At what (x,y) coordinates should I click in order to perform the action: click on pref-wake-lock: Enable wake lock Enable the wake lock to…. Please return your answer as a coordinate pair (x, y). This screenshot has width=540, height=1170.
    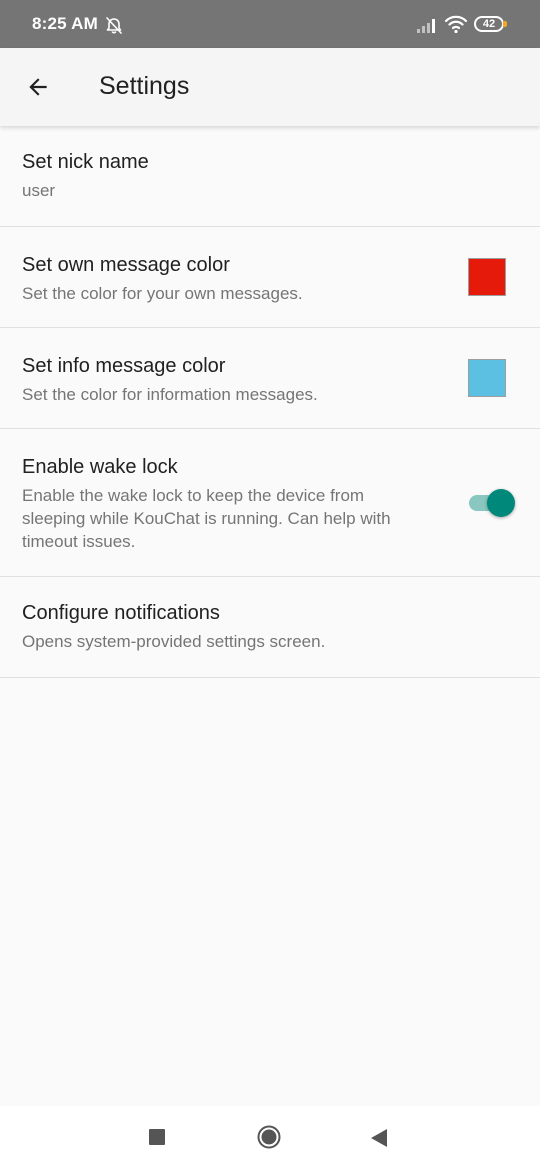
    Looking at the image, I should click on (270, 503).